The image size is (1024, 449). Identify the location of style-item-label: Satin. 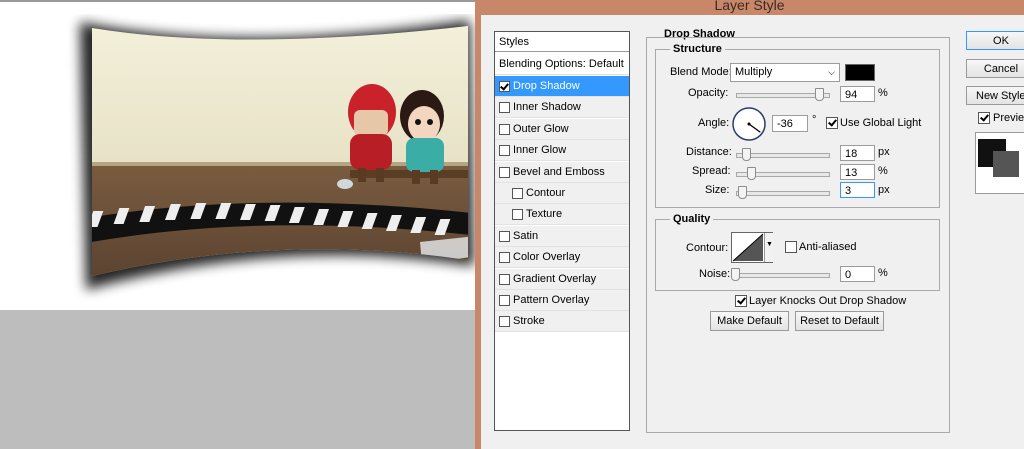
(526, 235).